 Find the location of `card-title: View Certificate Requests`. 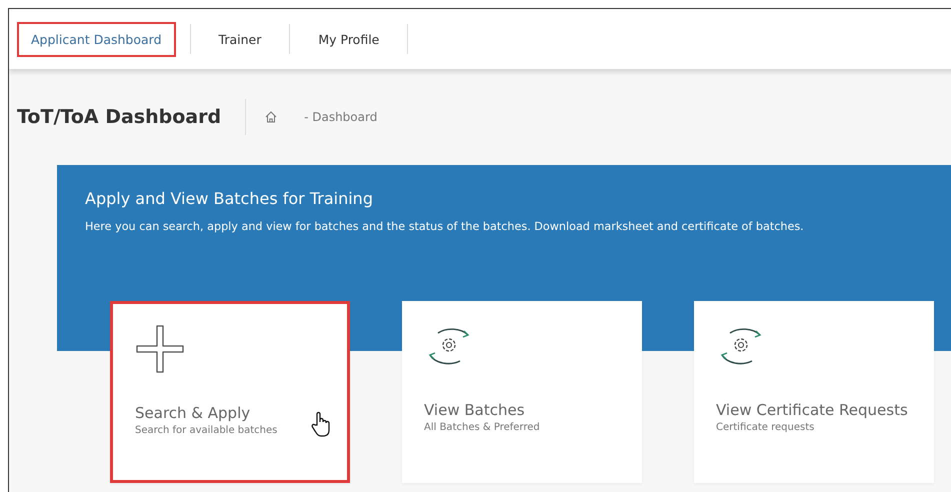

card-title: View Certificate Requests is located at coordinates (812, 410).